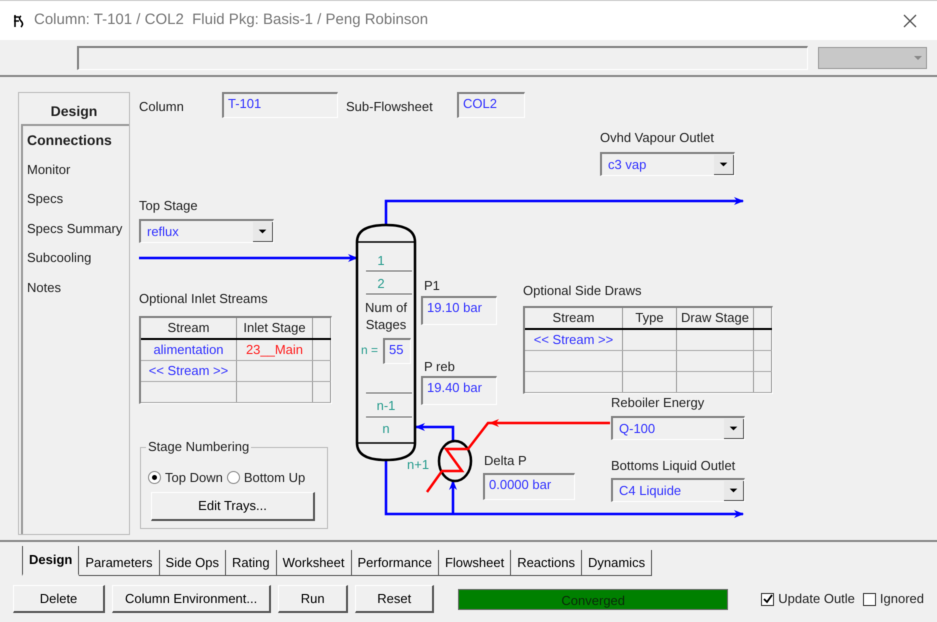 The height and width of the screenshot is (622, 937). I want to click on field-label: Bottoms Liquid Outlet, so click(673, 465).